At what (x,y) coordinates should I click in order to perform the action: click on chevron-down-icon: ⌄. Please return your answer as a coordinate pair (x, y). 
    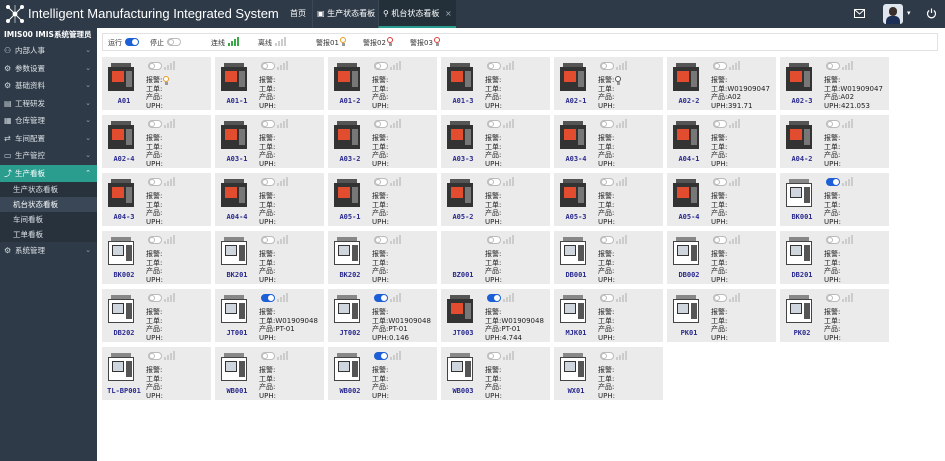
    Looking at the image, I should click on (88, 250).